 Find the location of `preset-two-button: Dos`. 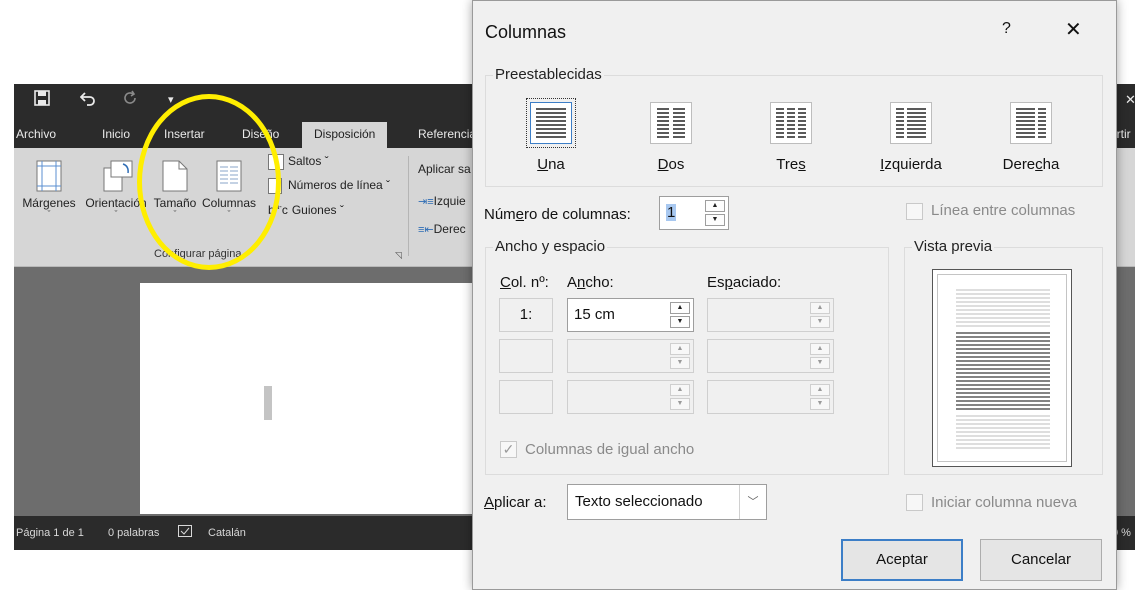

preset-two-button: Dos is located at coordinates (671, 137).